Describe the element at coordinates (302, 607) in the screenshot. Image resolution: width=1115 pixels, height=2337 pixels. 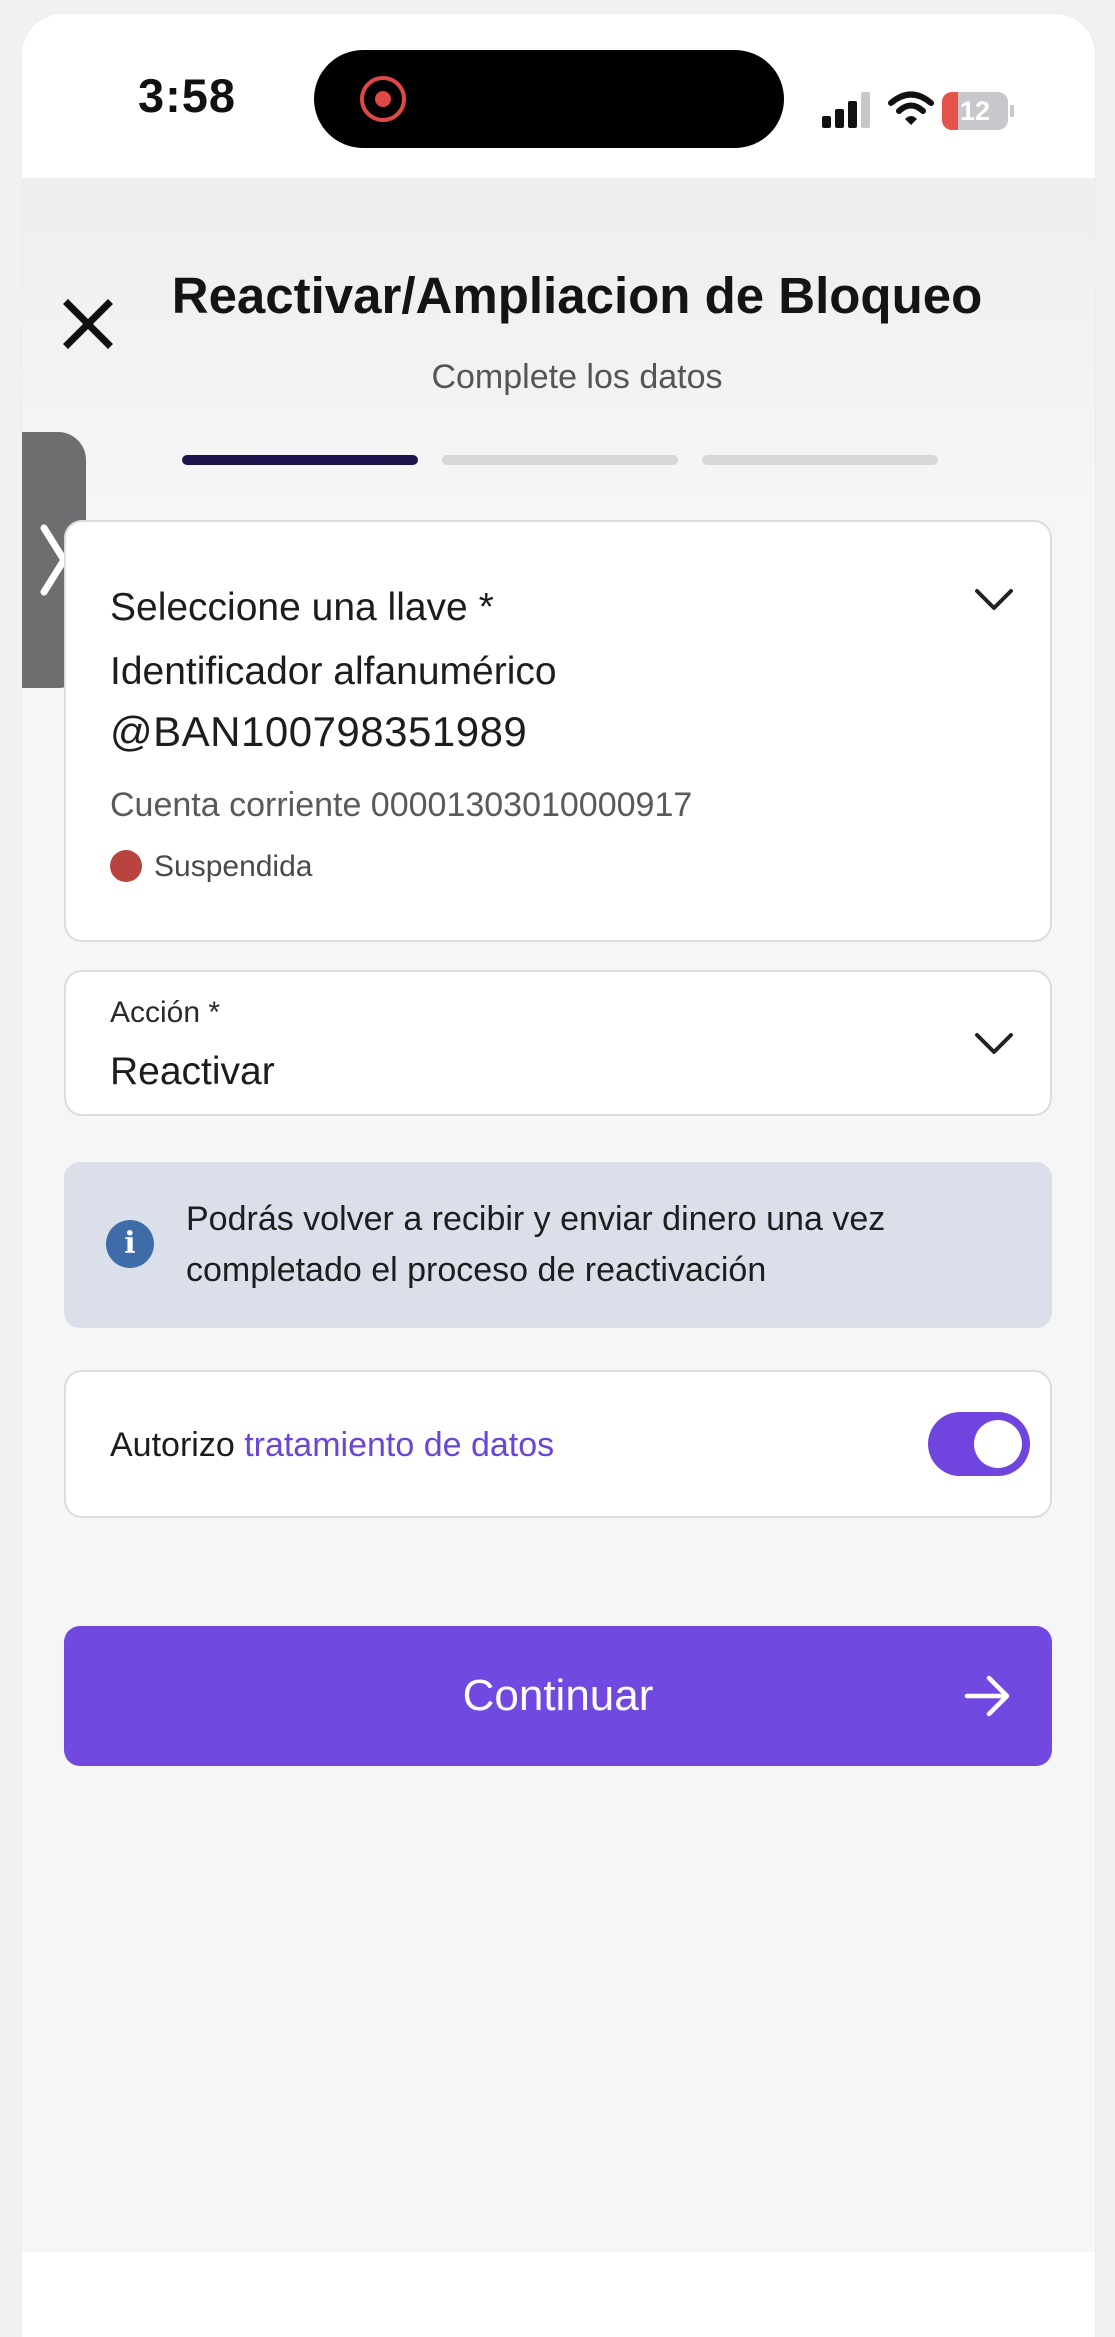
I see `key-select-label: Seleccione una llave *` at that location.